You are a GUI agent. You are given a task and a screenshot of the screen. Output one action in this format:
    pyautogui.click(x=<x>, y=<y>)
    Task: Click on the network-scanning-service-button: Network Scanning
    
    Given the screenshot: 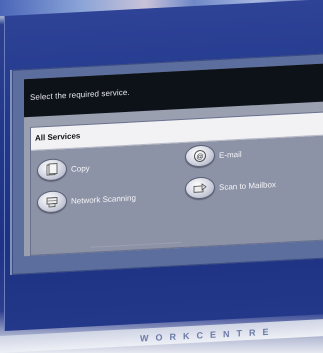 What is the action you would take?
    pyautogui.click(x=86, y=200)
    